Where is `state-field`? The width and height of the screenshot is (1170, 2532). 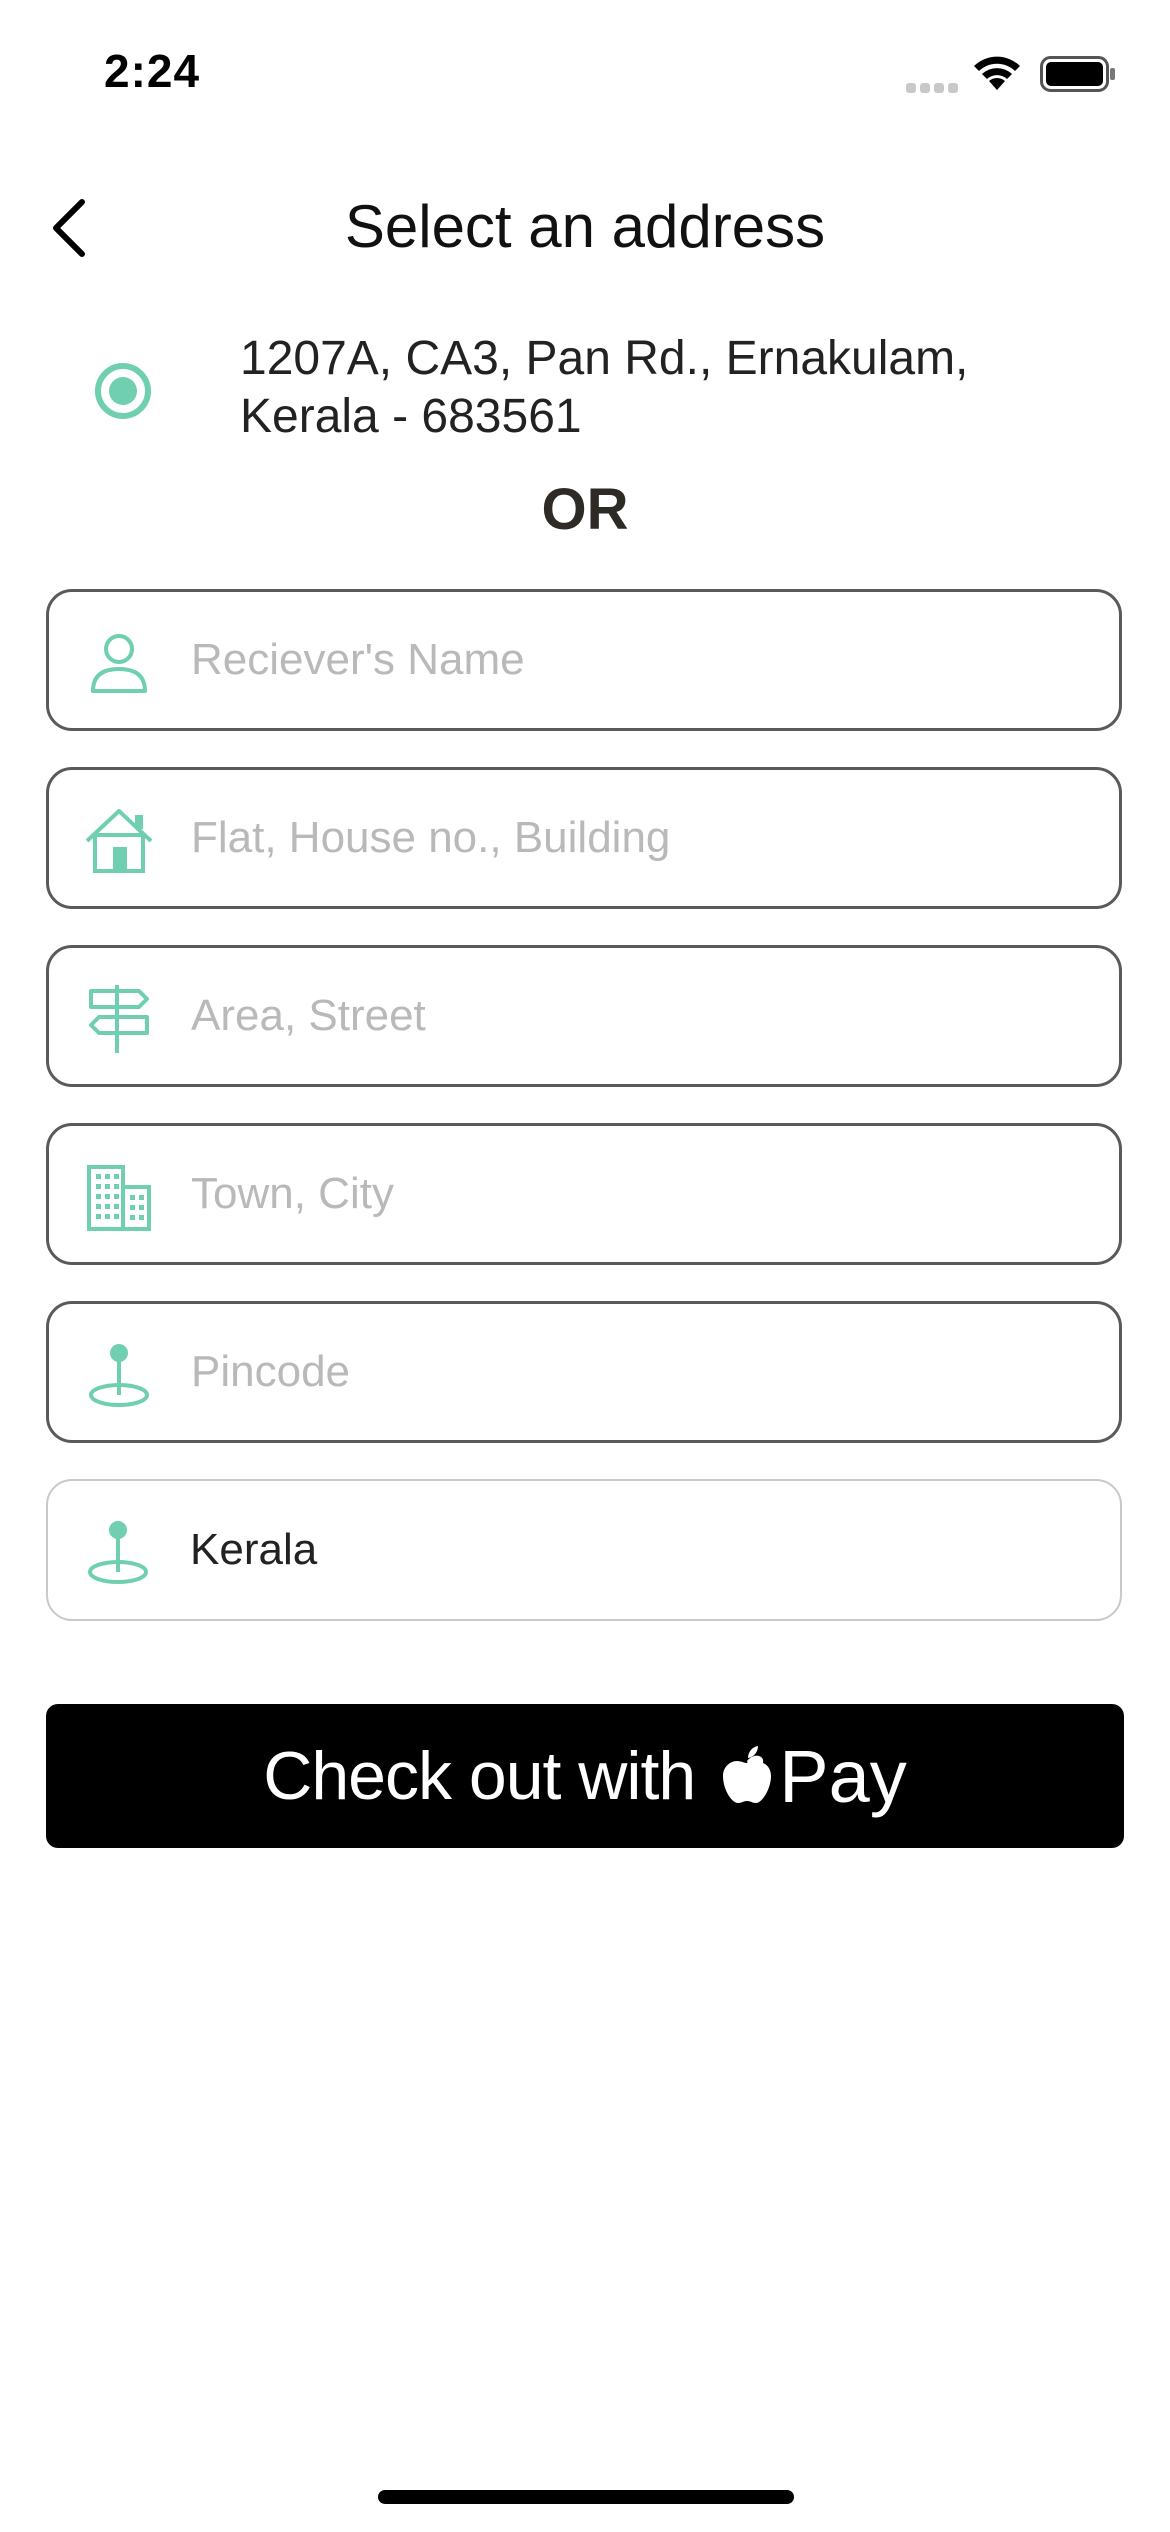 state-field is located at coordinates (584, 1550).